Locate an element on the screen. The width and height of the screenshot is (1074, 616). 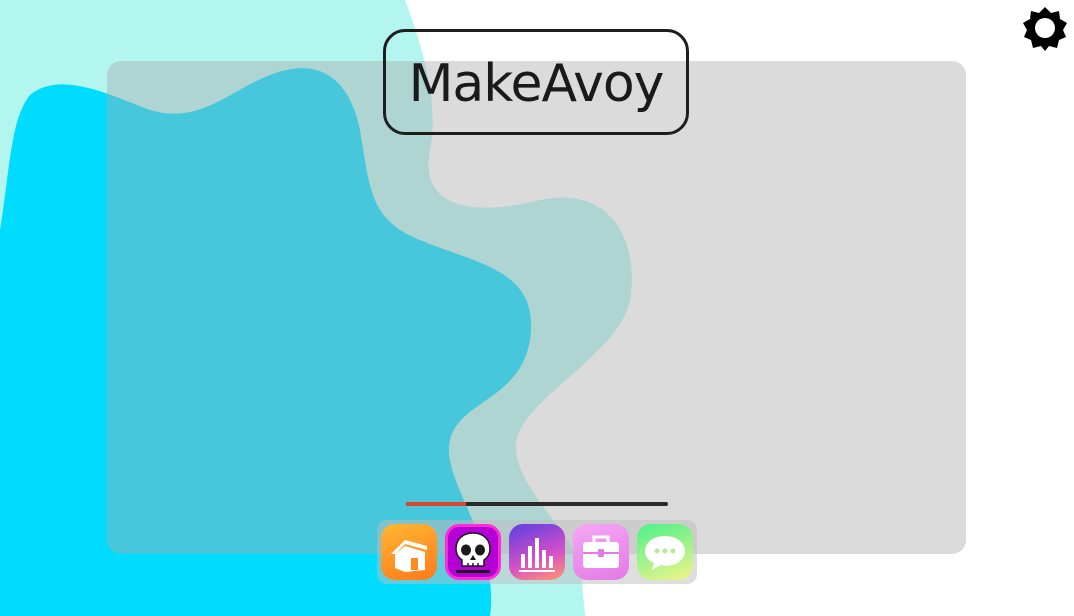
home-app-button is located at coordinates (409, 552).